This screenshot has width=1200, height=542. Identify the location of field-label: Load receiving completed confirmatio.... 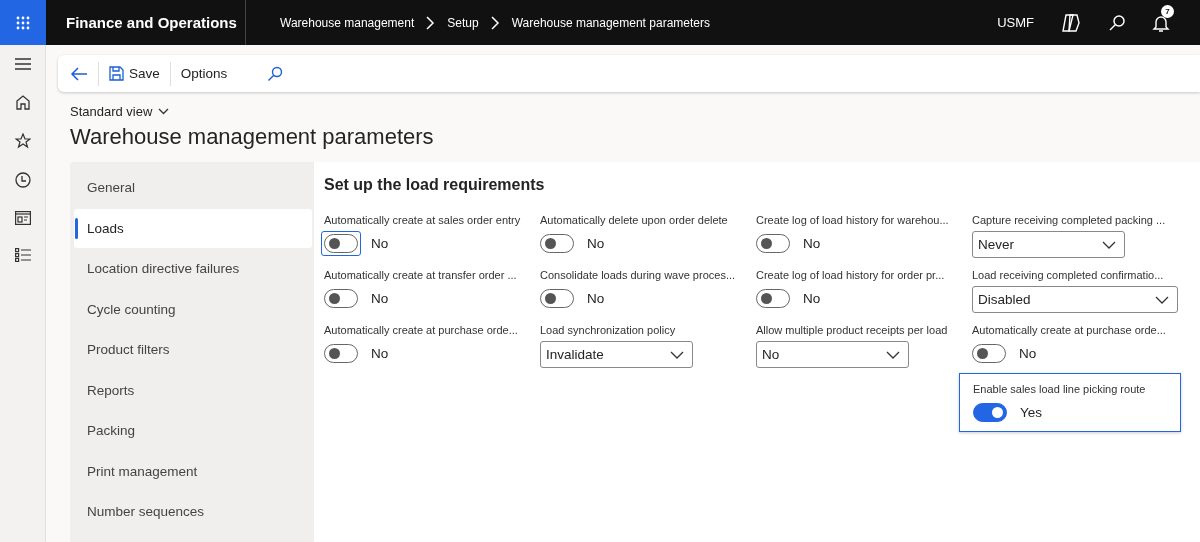
(1068, 276).